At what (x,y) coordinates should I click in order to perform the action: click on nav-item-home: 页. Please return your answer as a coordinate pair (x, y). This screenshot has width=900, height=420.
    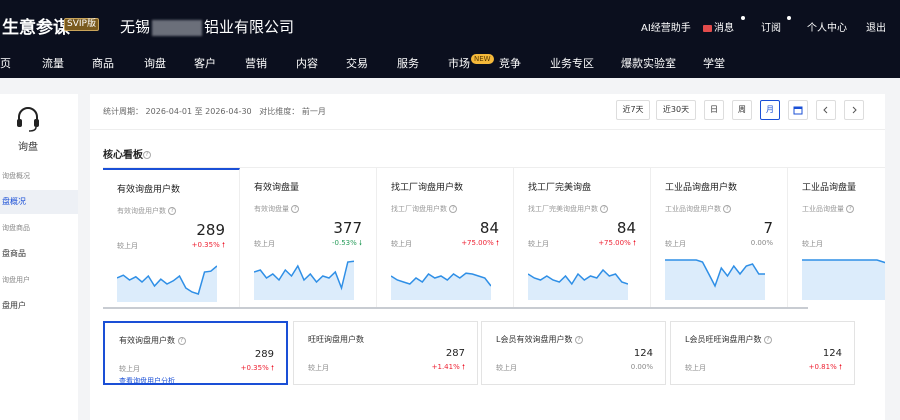
    Looking at the image, I should click on (5, 63).